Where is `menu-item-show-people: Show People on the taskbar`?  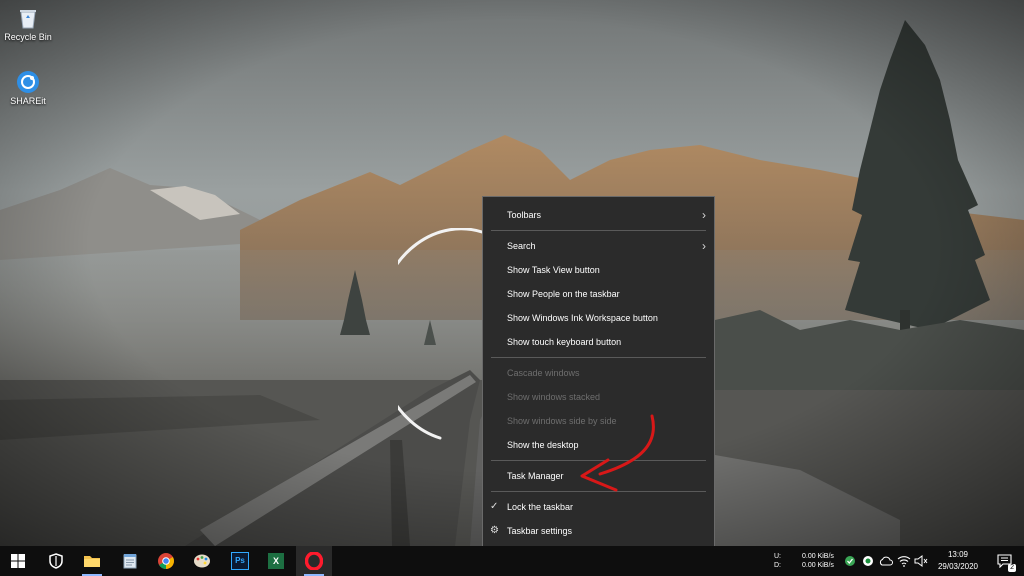
menu-item-show-people: Show People on the taskbar is located at coordinates (598, 294).